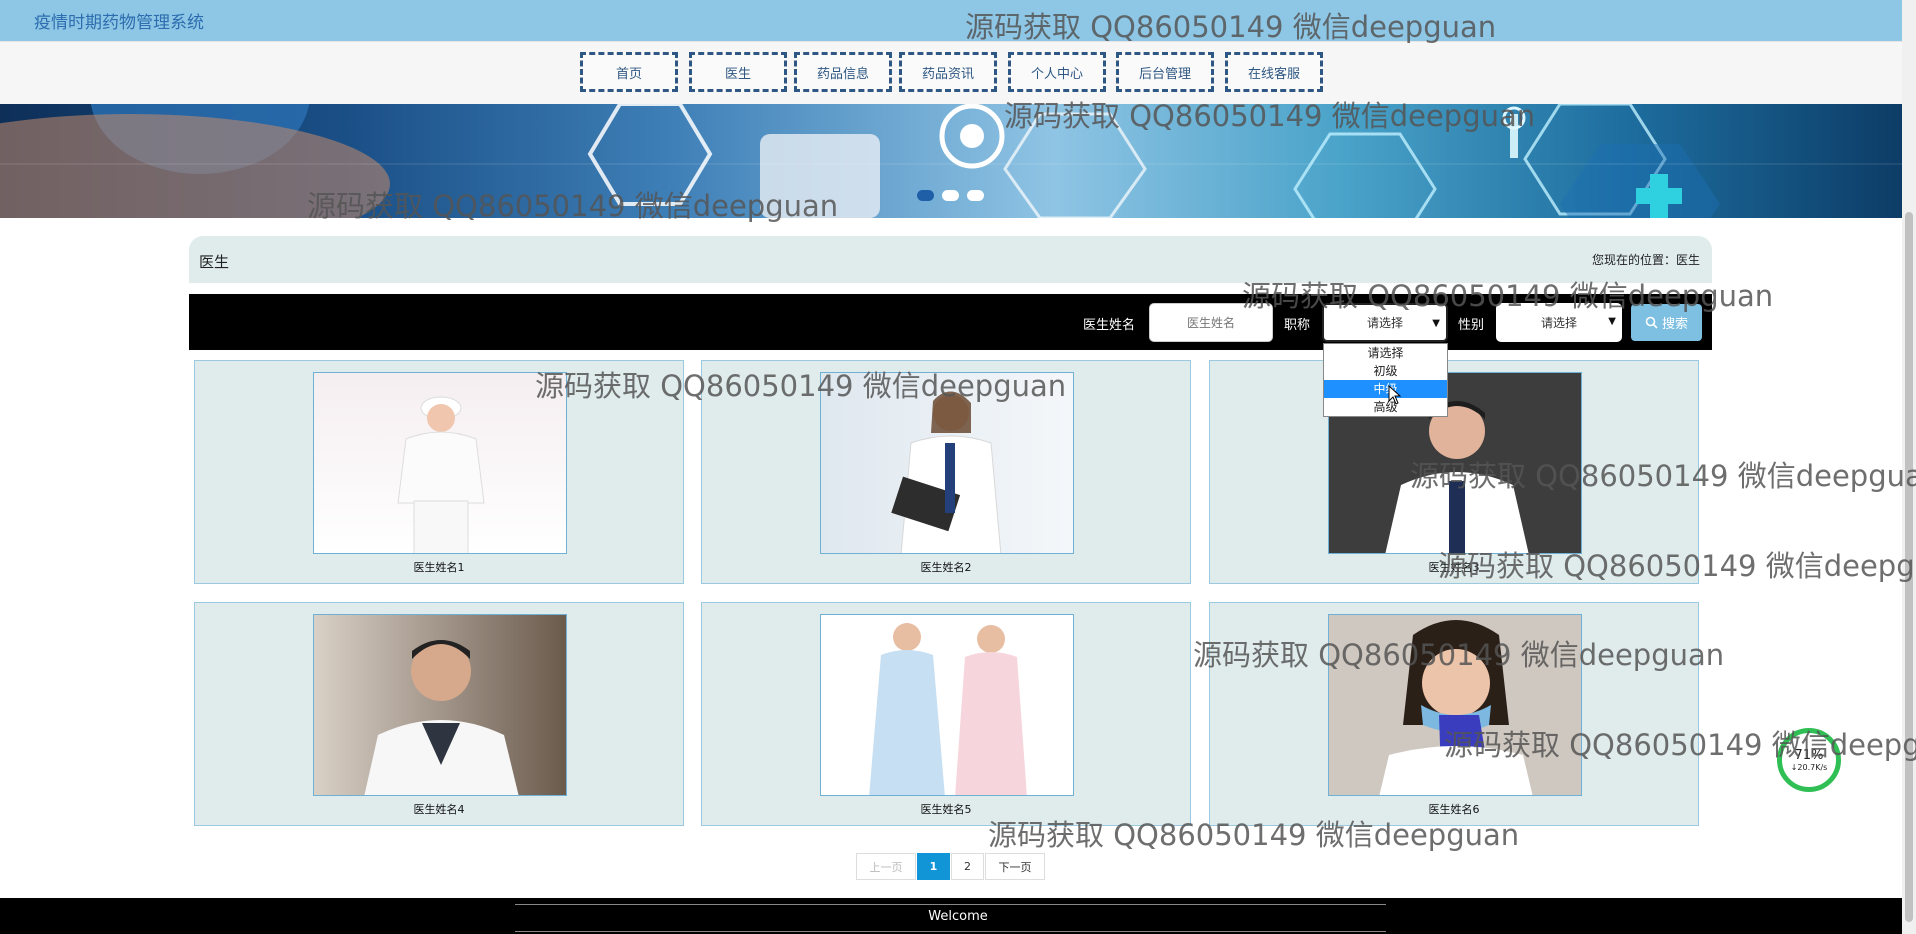 The height and width of the screenshot is (934, 1916). What do you see at coordinates (1456, 707) in the screenshot?
I see `doctor-with-mask-photo` at bounding box center [1456, 707].